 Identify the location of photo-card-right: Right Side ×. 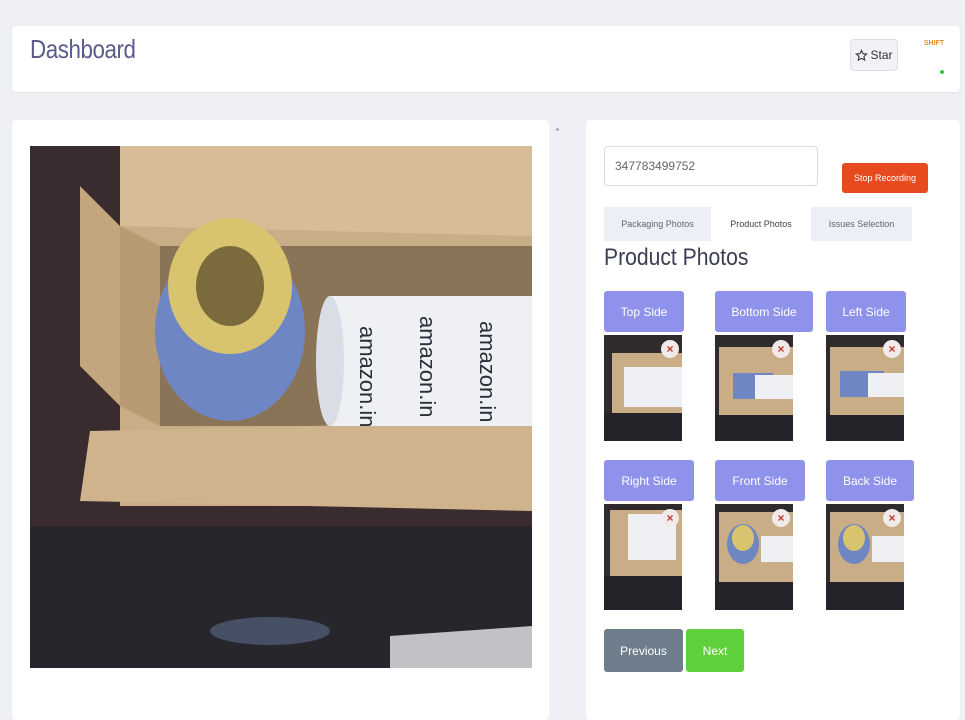
(649, 535).